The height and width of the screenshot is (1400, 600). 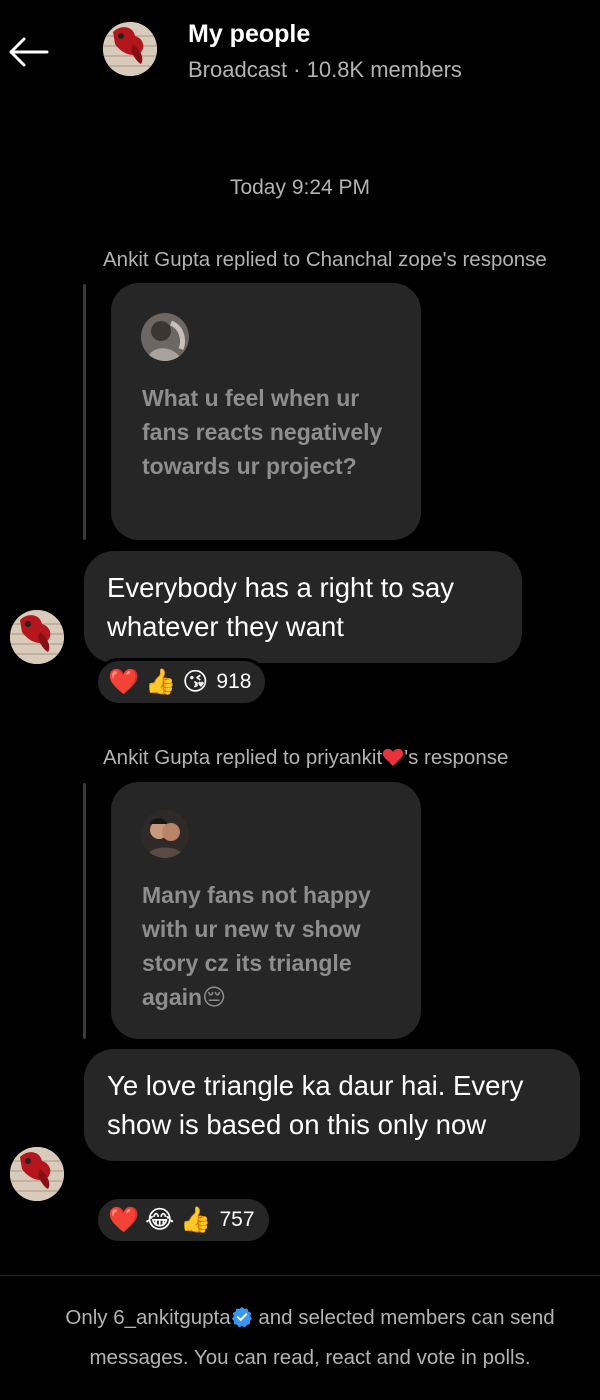 What do you see at coordinates (300, 1275) in the screenshot?
I see `footer-divider` at bounding box center [300, 1275].